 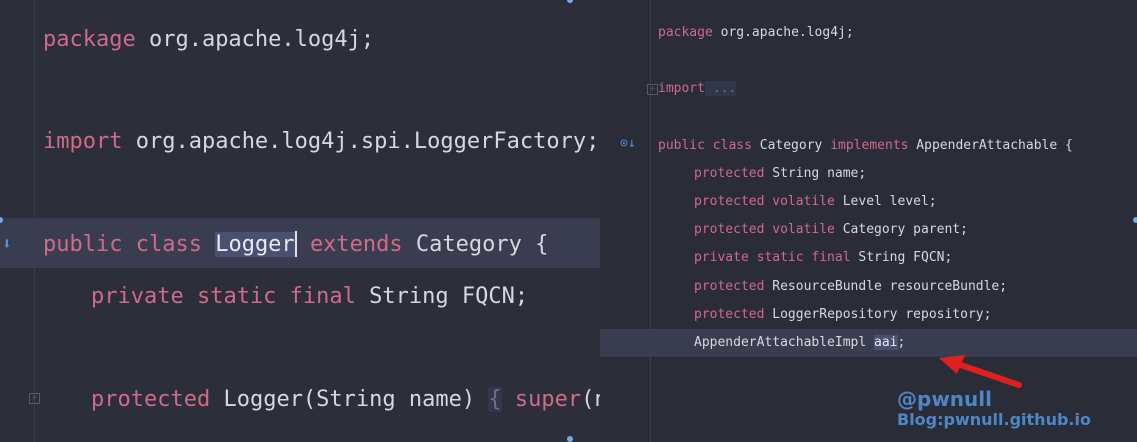 I want to click on identifier: LoggerRepository repository;, so click(x=878, y=314).